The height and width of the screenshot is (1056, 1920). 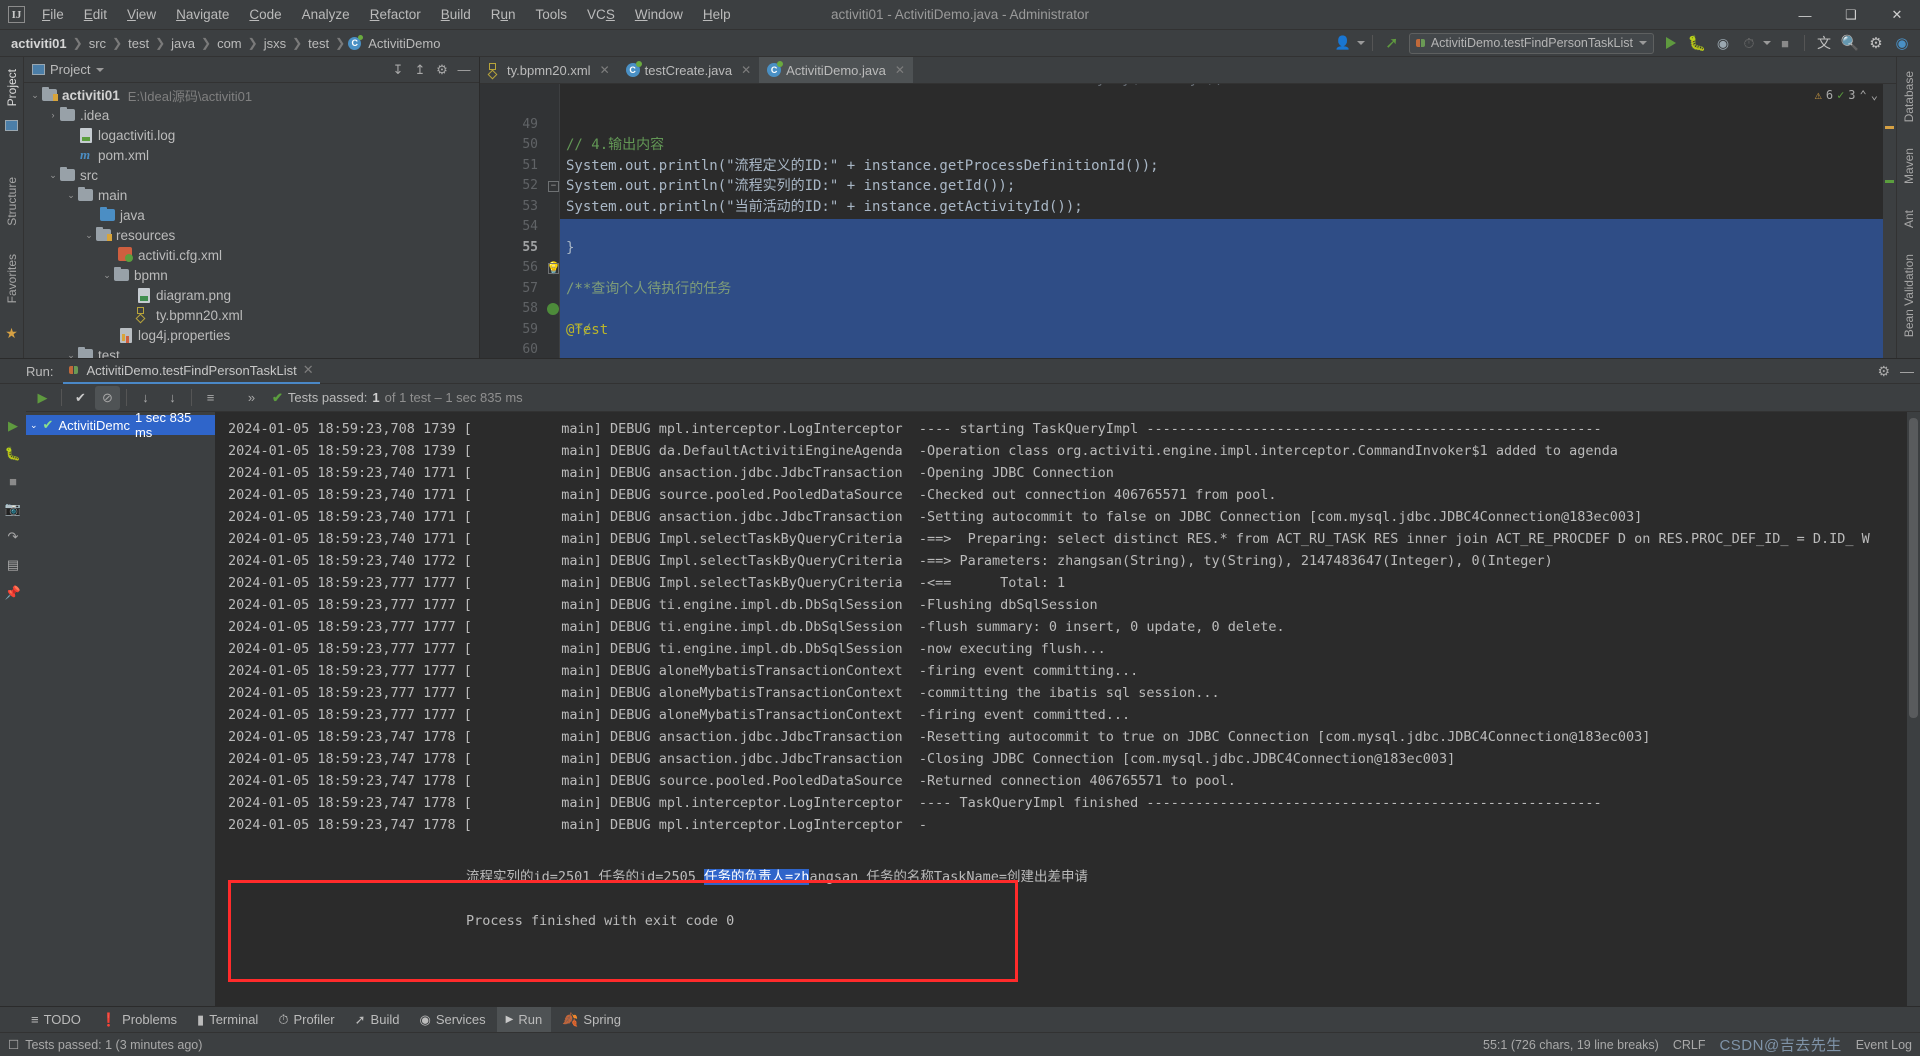 I want to click on breadcrumb-item-test: test, so click(x=138, y=43).